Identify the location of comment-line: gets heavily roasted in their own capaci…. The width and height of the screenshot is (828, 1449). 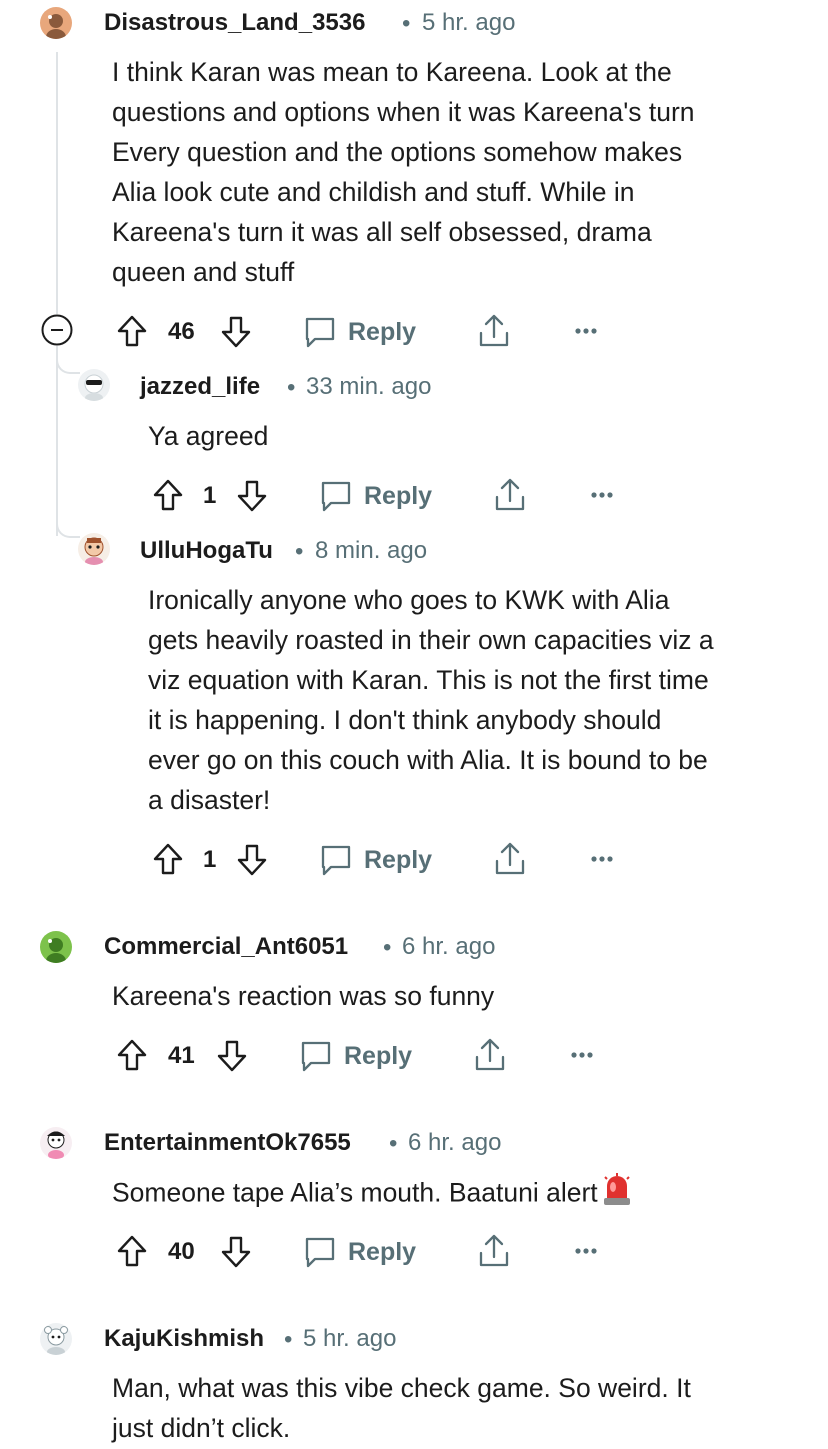
(431, 640).